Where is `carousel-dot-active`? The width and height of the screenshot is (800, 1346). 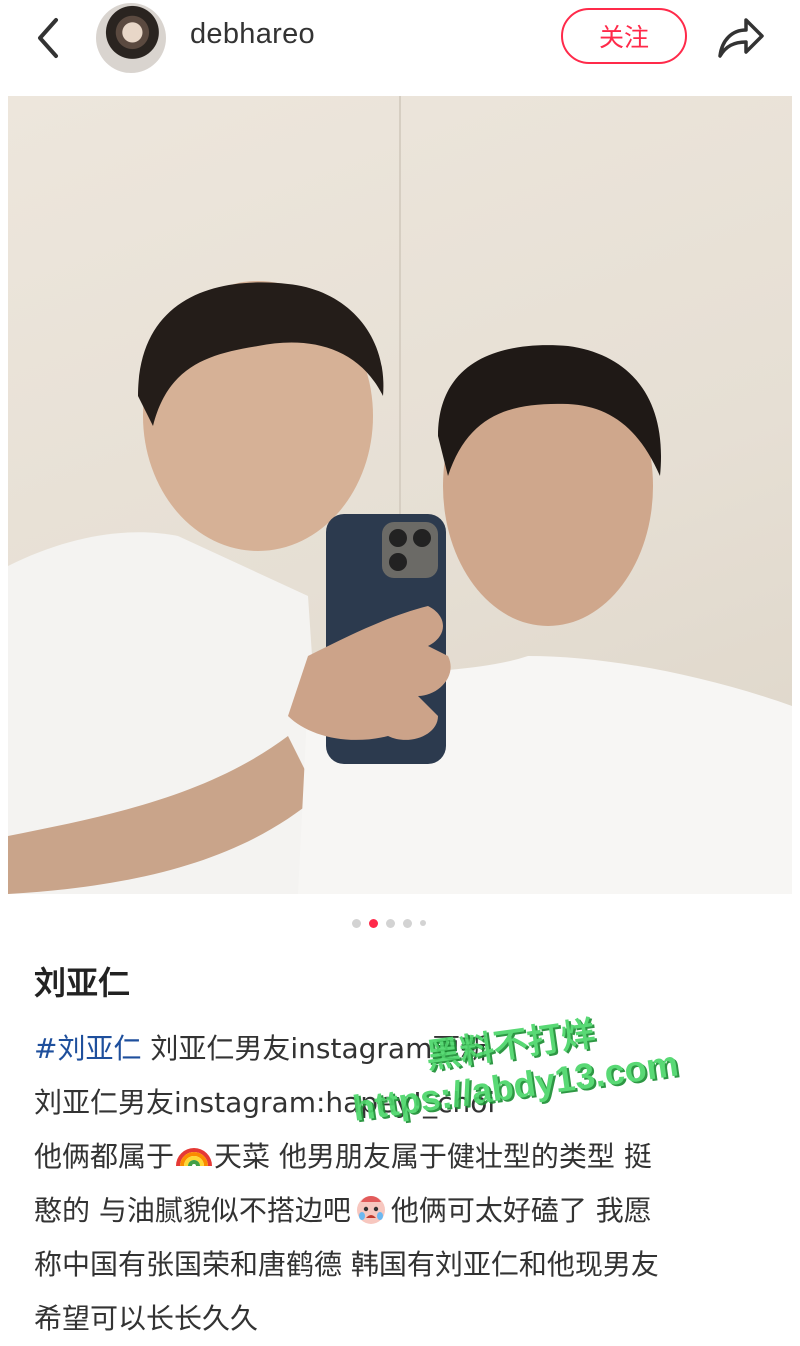 carousel-dot-active is located at coordinates (373, 923).